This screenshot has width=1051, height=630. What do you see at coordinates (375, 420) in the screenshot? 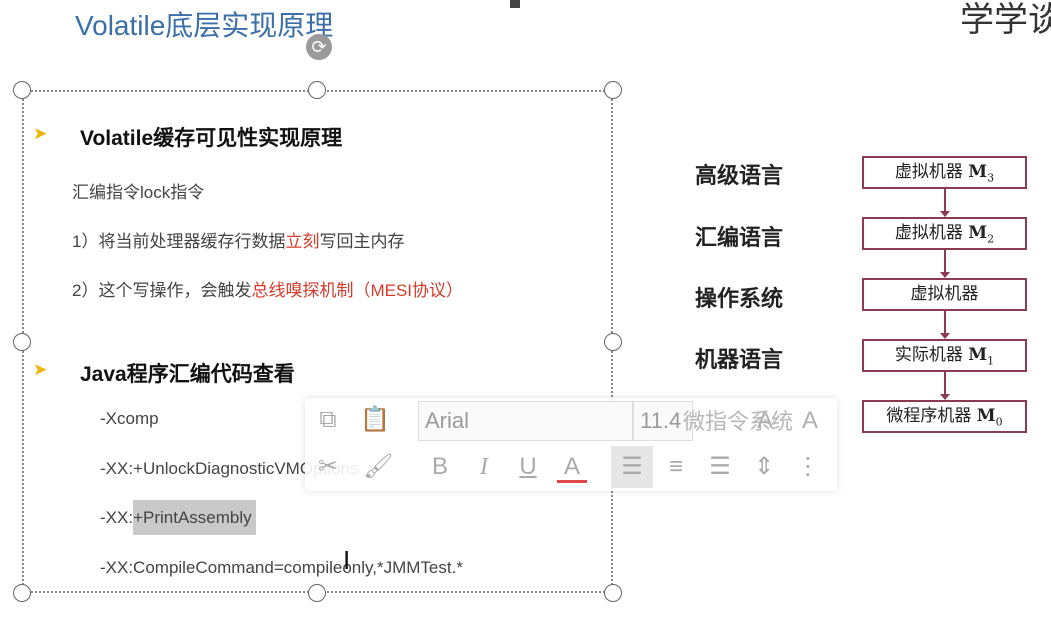
I see `paste-icon: 📋` at bounding box center [375, 420].